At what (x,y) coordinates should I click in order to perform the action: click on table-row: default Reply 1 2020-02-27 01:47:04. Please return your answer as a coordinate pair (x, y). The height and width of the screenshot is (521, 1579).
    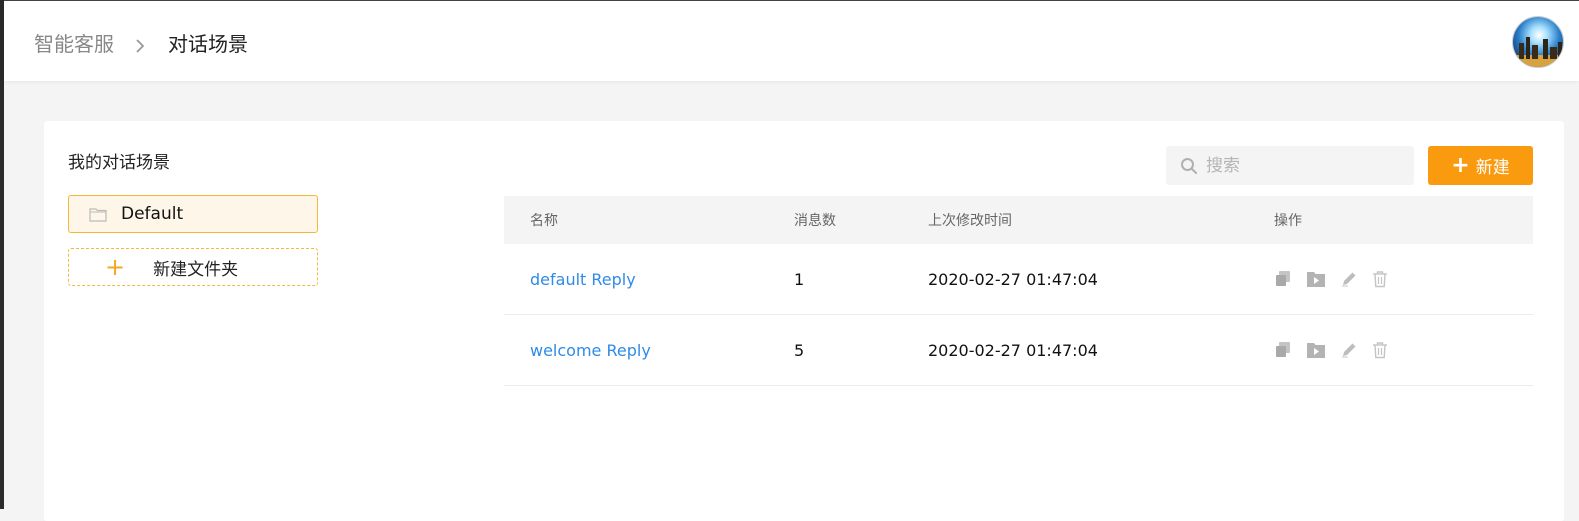
    Looking at the image, I should click on (1018, 279).